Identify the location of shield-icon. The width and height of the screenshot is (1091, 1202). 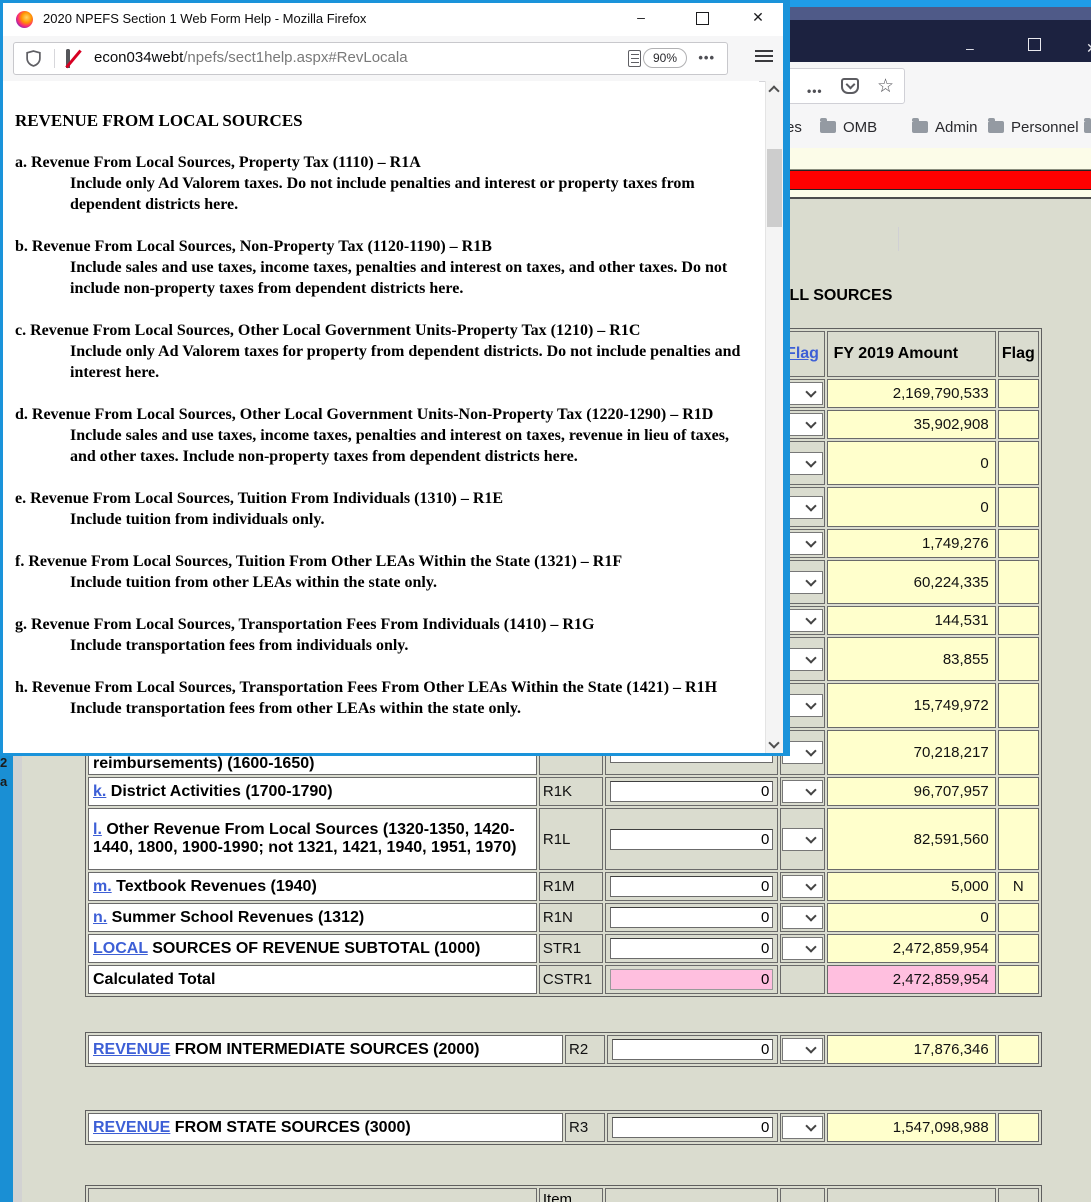
(33, 61).